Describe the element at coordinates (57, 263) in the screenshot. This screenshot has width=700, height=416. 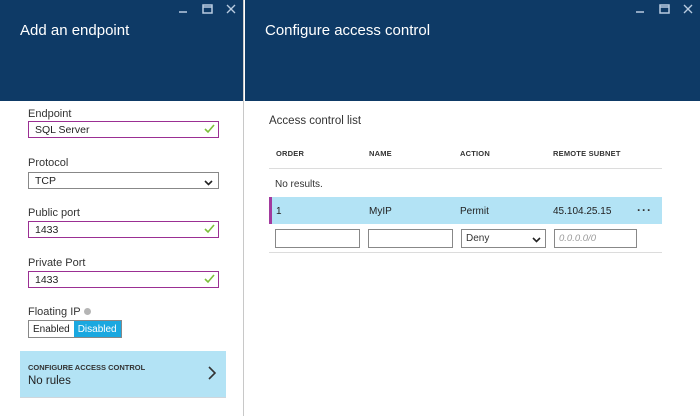
I see `private-port-label: Private Port` at that location.